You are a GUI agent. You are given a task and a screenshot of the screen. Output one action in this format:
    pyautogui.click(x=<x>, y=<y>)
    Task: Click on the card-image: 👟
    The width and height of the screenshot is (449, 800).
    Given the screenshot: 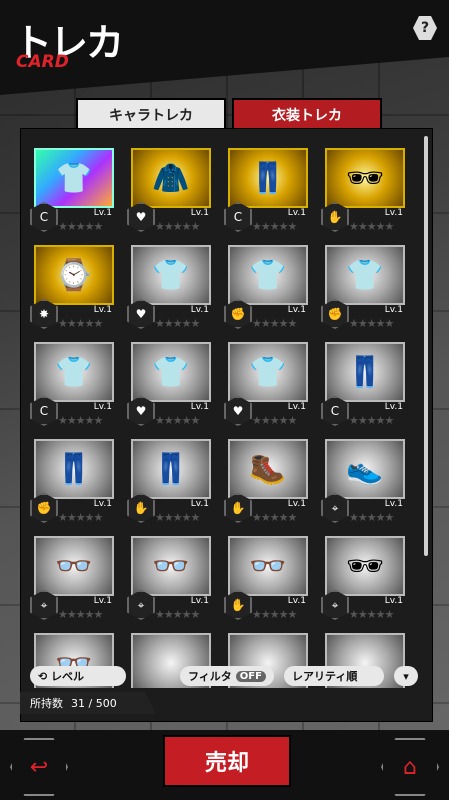 What is the action you would take?
    pyautogui.click(x=365, y=469)
    